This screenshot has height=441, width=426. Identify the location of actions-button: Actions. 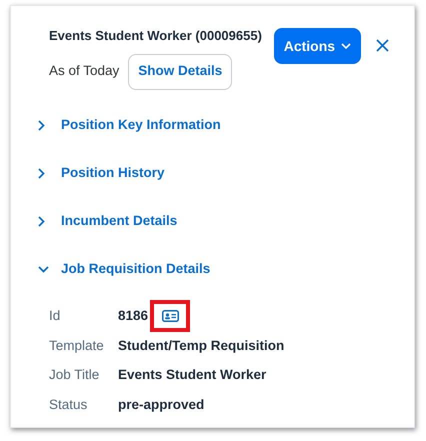
(317, 46).